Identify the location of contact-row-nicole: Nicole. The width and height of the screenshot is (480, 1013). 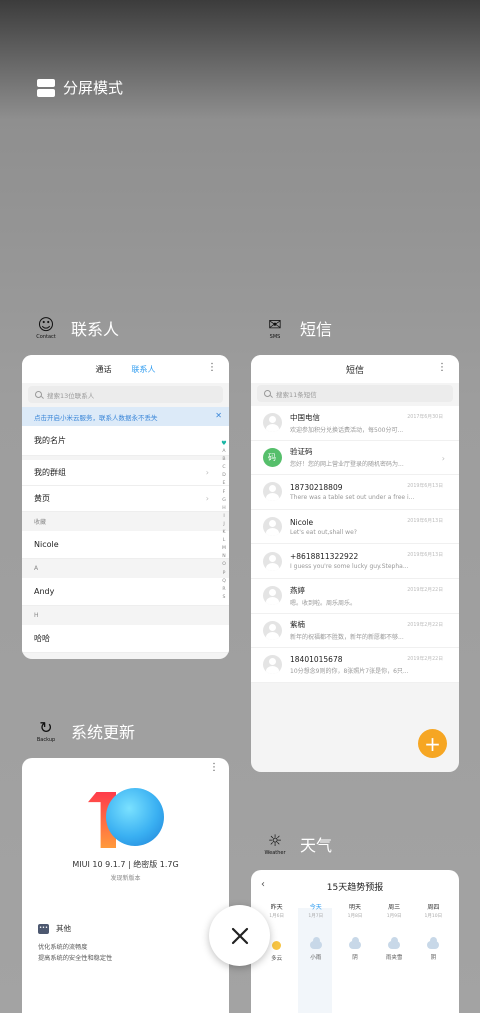
(125, 545).